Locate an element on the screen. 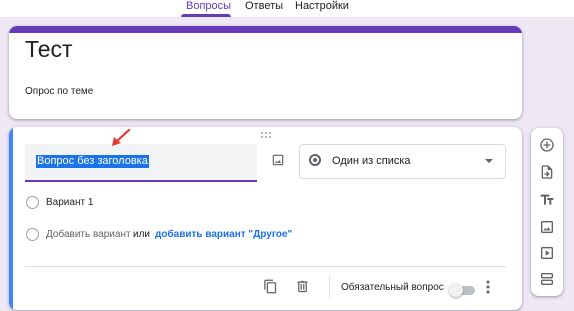 The width and height of the screenshot is (574, 311). question-title-text: Вопрос без заголовка is located at coordinates (92, 161).